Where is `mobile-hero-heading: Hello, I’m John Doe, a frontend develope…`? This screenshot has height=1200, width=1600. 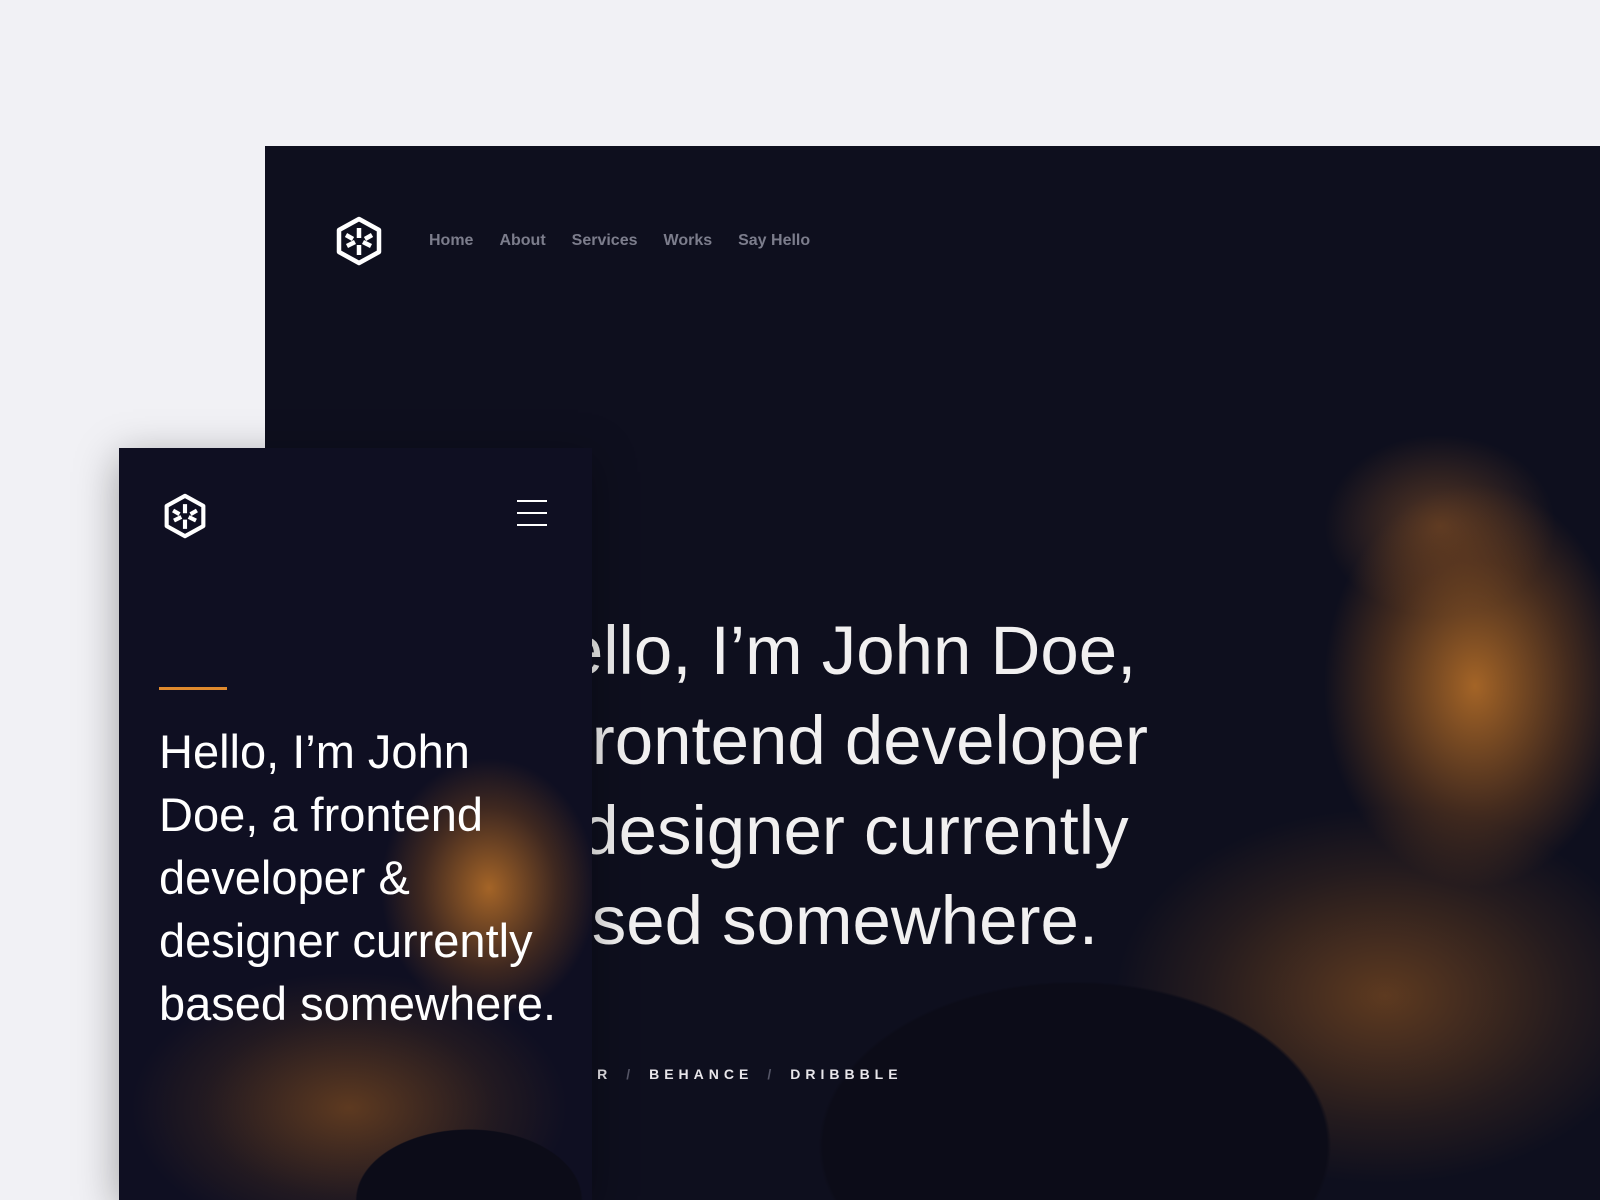
mobile-hero-heading: Hello, I’m John Doe, a frontend develope… is located at coordinates (358, 877).